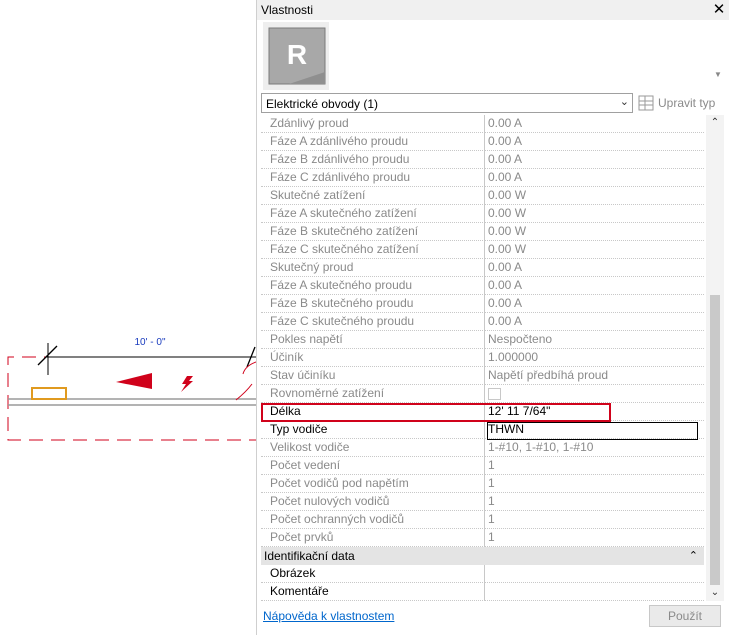 The width and height of the screenshot is (729, 638). Describe the element at coordinates (246, 381) in the screenshot. I see `circuit-wire-arc` at that location.